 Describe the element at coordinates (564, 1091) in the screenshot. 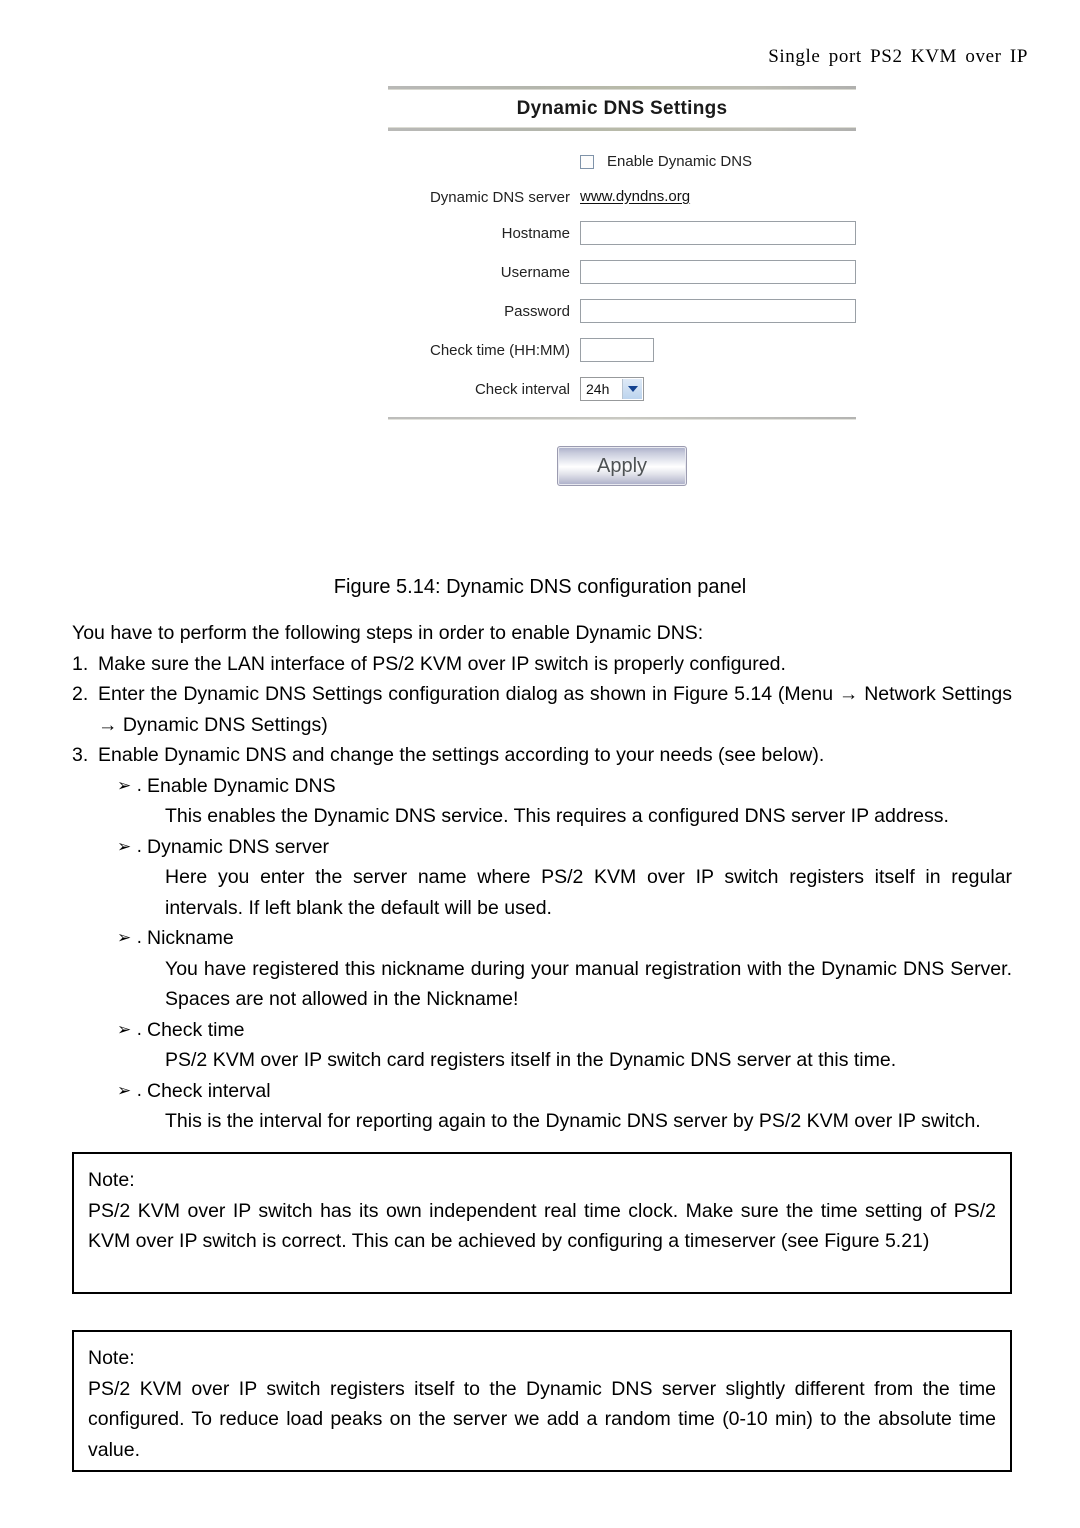

I see `bullet-check-interval: ➢ . Check interval` at that location.